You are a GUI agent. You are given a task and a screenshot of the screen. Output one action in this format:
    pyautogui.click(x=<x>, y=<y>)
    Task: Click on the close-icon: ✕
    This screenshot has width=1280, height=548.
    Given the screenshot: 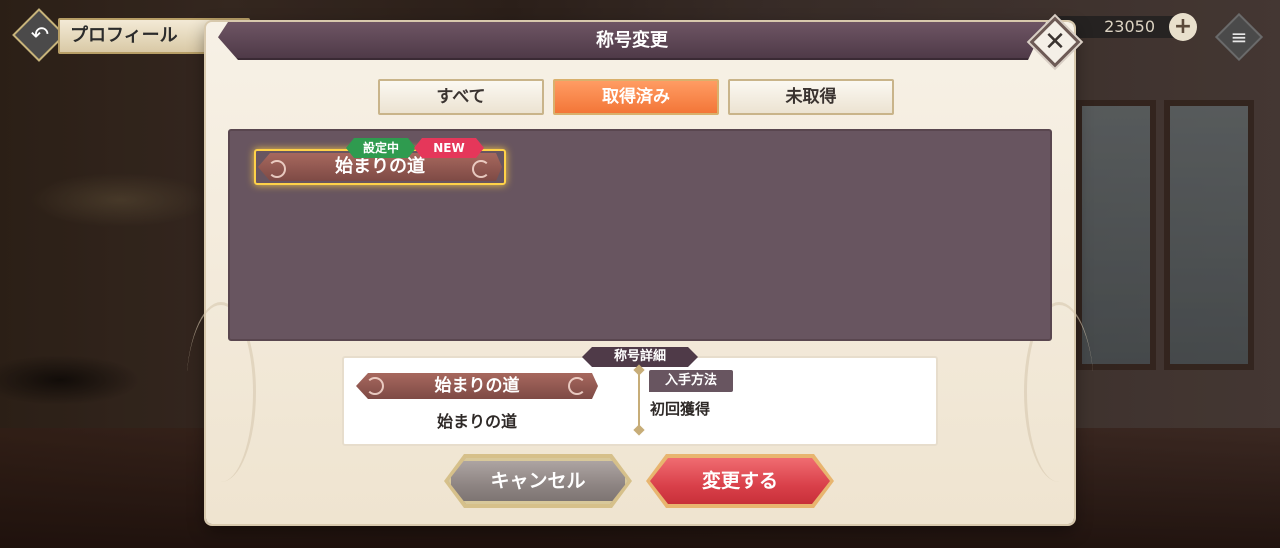 What is the action you would take?
    pyautogui.click(x=1055, y=42)
    